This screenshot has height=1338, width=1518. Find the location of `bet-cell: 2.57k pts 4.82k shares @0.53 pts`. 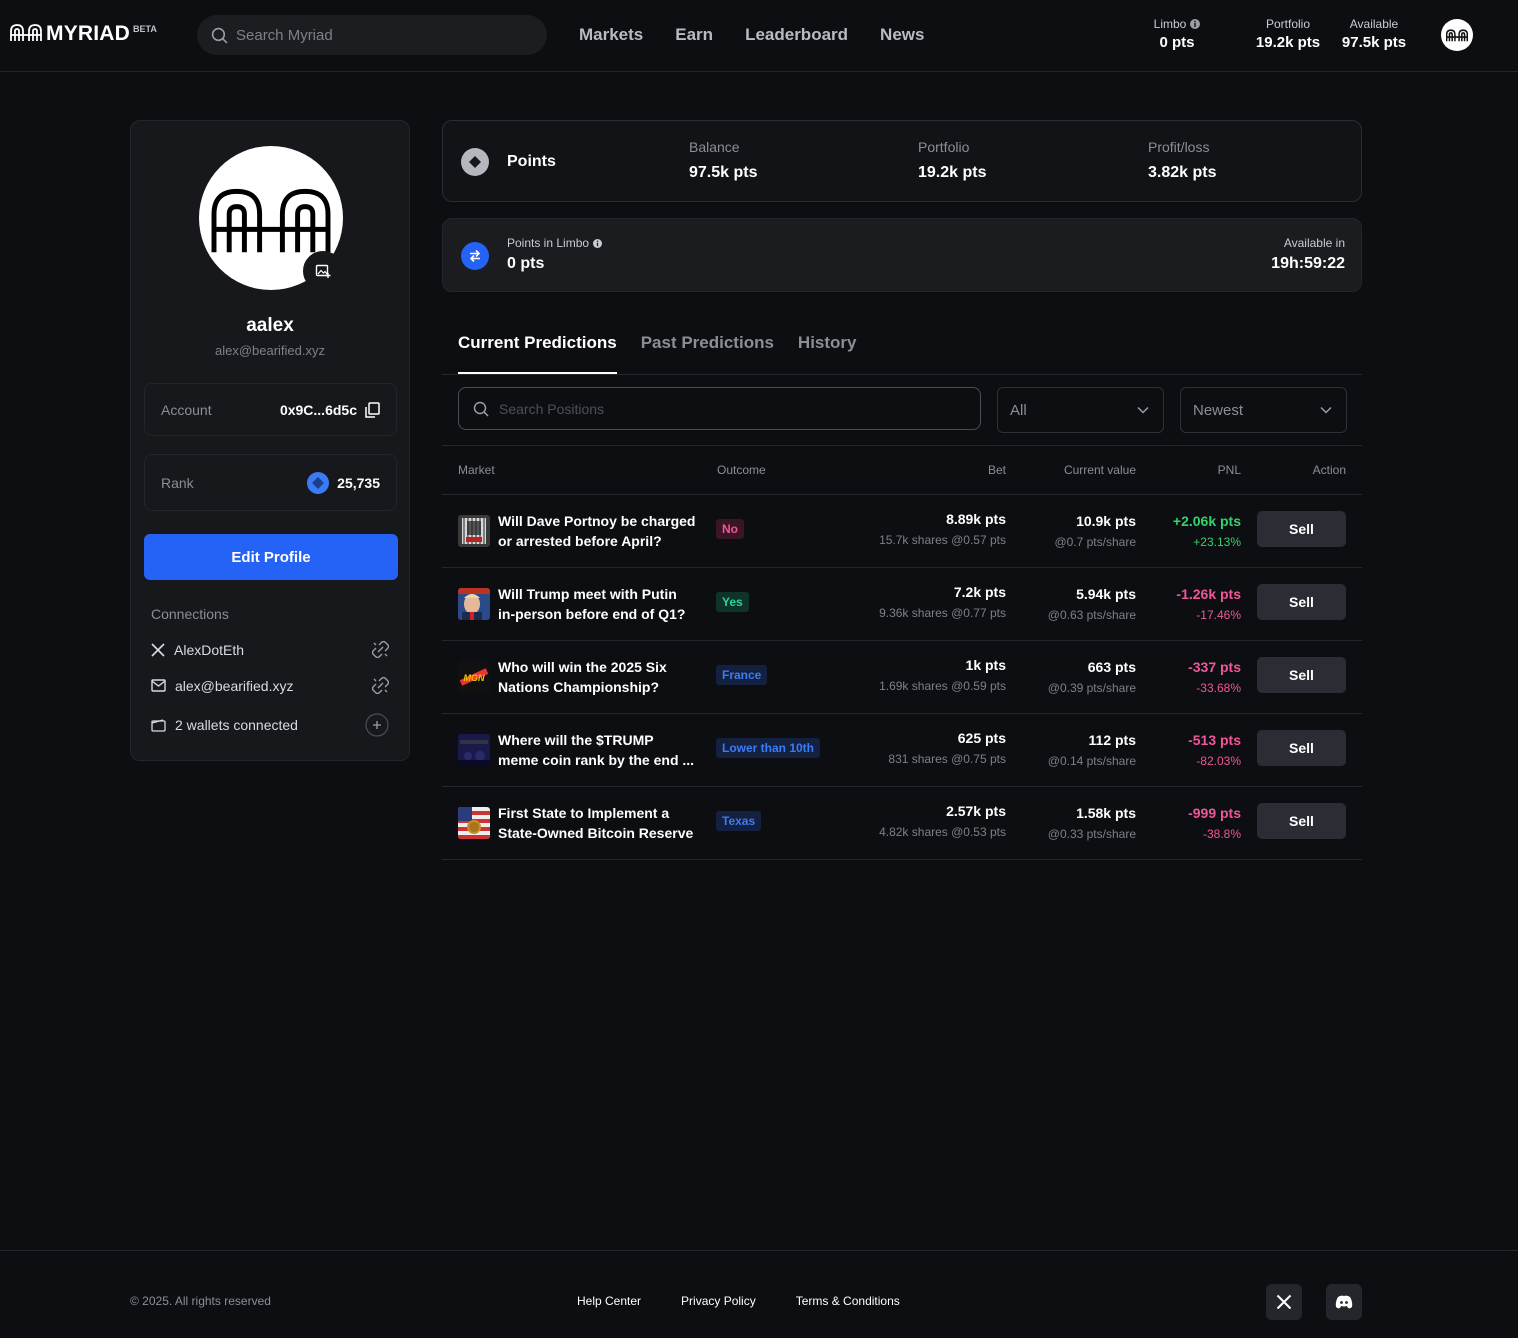

bet-cell: 2.57k pts 4.82k shares @0.53 pts is located at coordinates (942, 821).